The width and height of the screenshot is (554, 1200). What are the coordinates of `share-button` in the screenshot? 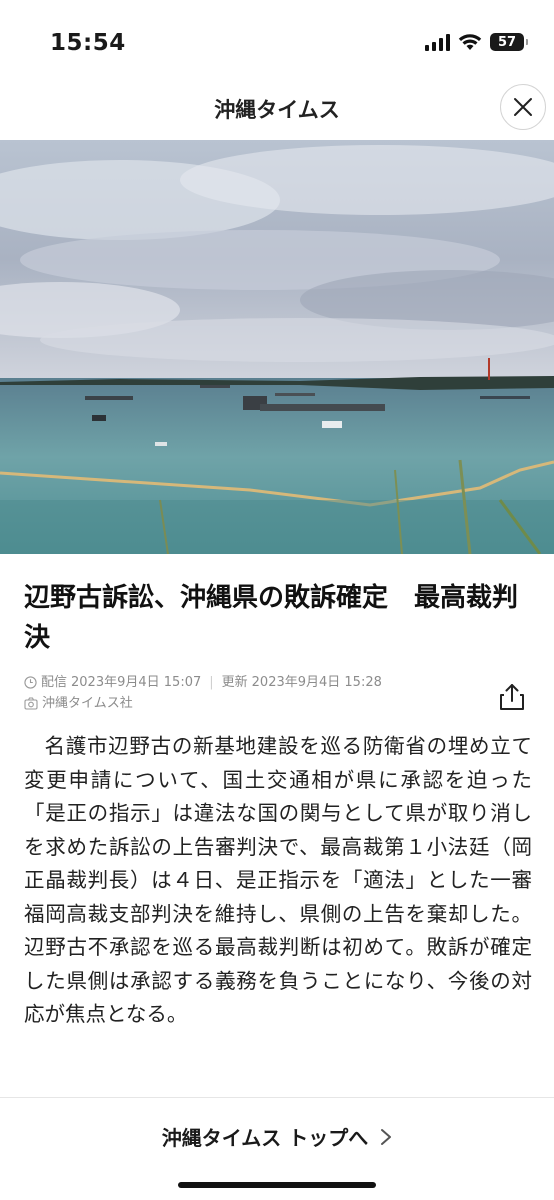 It's located at (512, 697).